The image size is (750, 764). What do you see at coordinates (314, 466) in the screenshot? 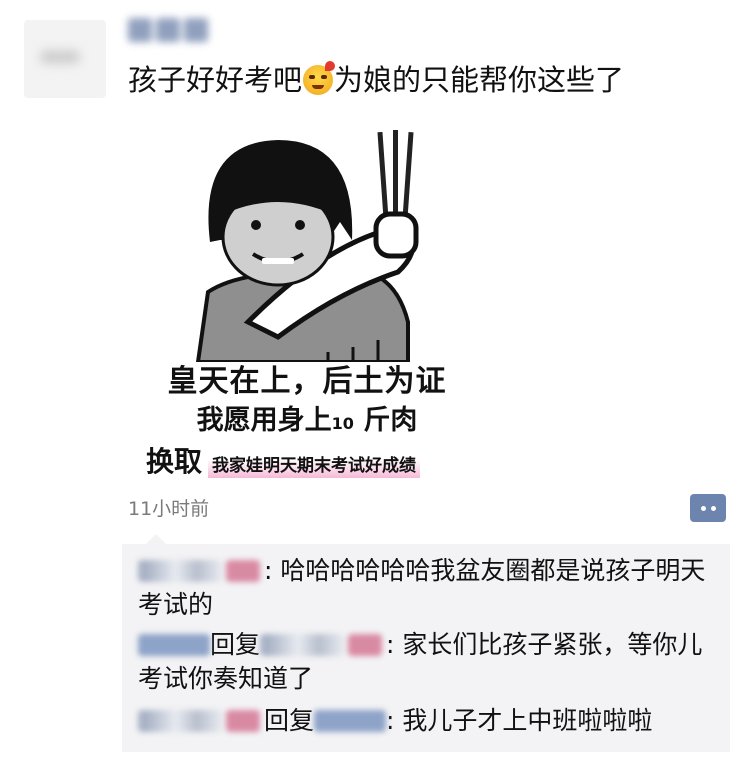
I see `meme-line3-highlight: 我家娃明天期末考试好成绩` at bounding box center [314, 466].